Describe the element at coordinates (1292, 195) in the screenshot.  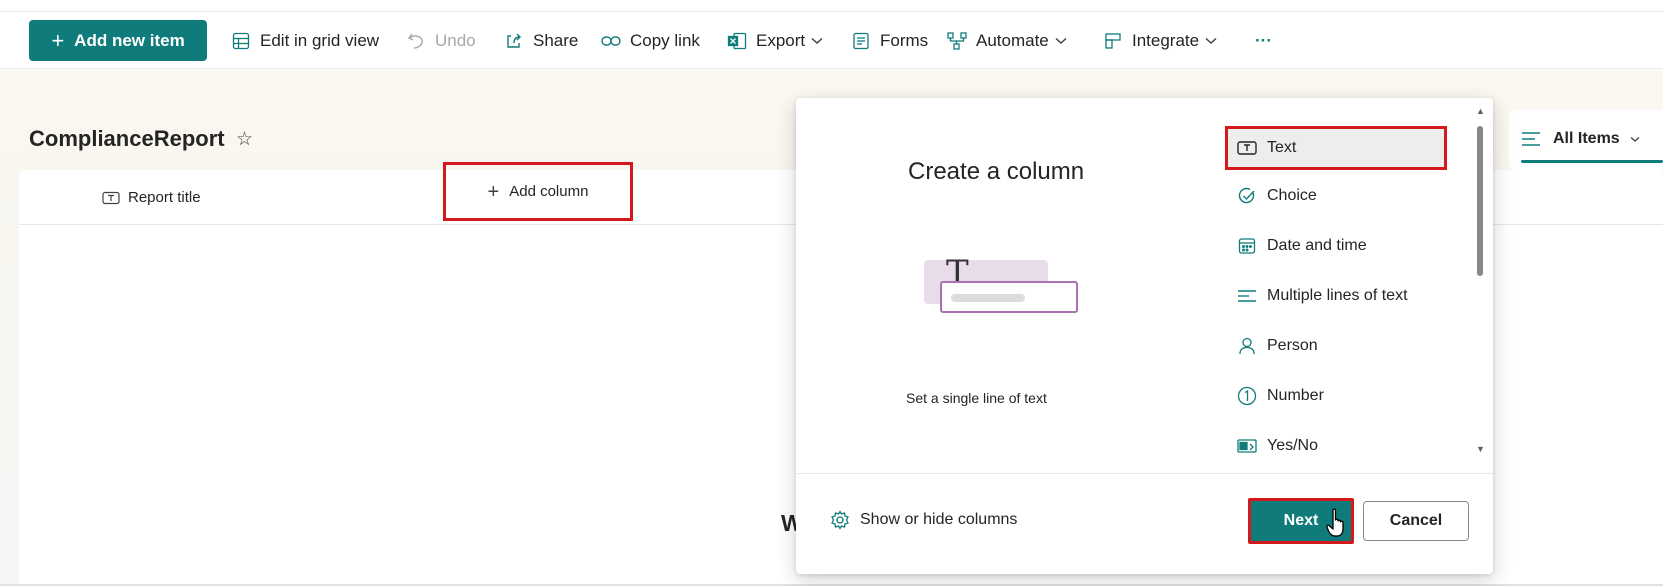
I see `column-type-label: Choice` at that location.